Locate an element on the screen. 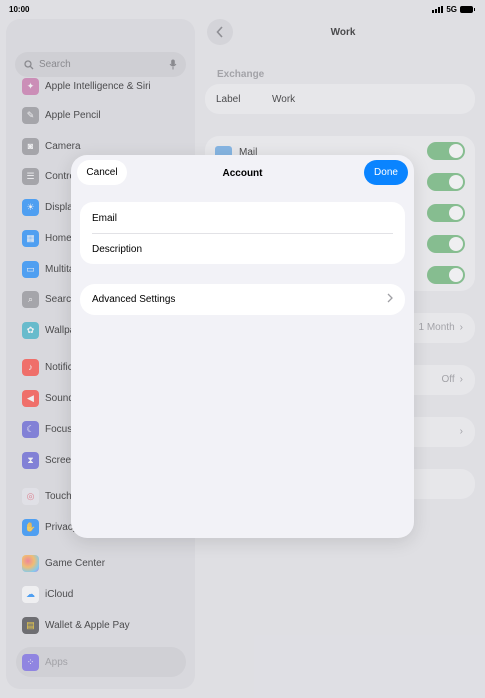 This screenshot has width=485, height=698. status-bar: 10:00 5G is located at coordinates (242, 9).